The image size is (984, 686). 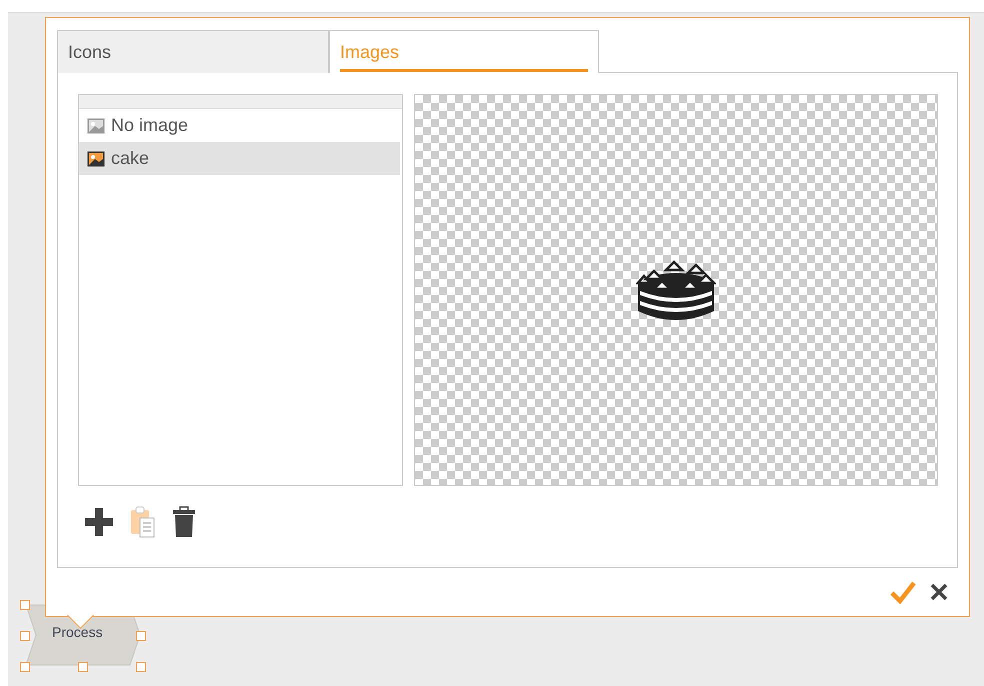 What do you see at coordinates (903, 592) in the screenshot?
I see `confirm-button` at bounding box center [903, 592].